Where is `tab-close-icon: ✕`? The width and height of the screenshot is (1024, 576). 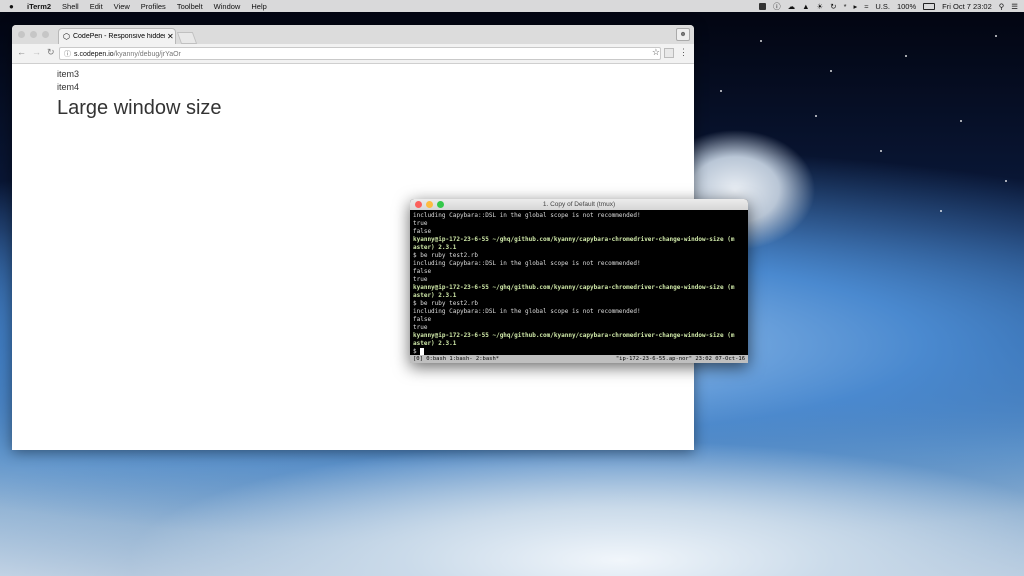 tab-close-icon: ✕ is located at coordinates (170, 36).